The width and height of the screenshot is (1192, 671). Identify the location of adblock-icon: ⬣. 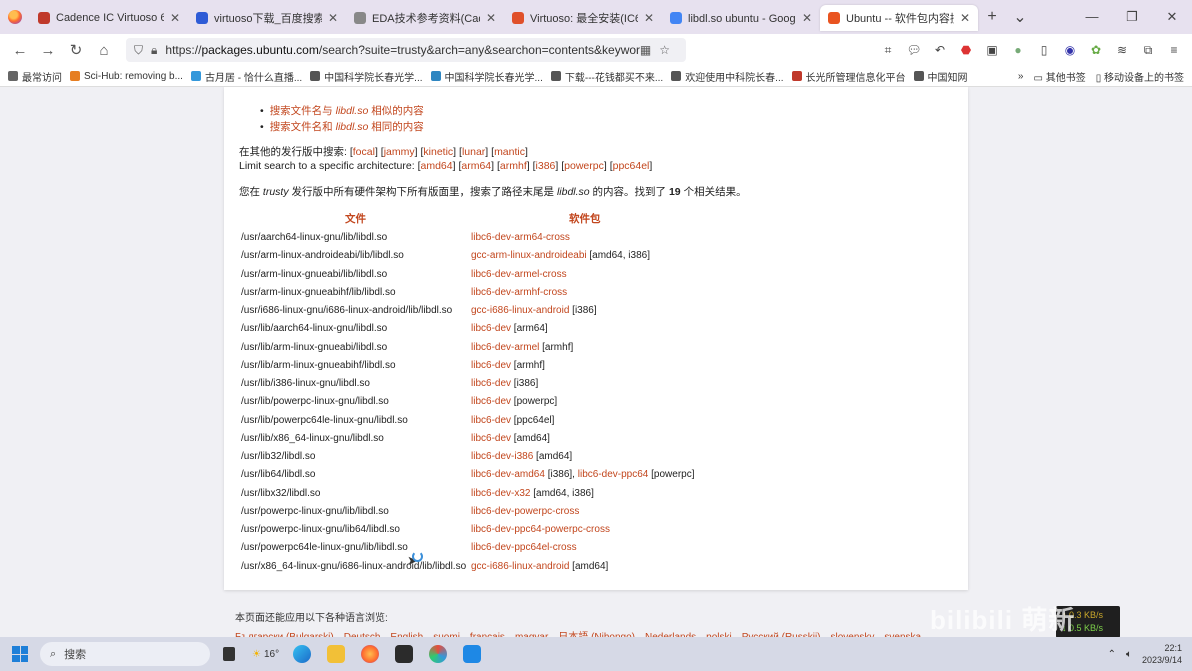
(966, 50).